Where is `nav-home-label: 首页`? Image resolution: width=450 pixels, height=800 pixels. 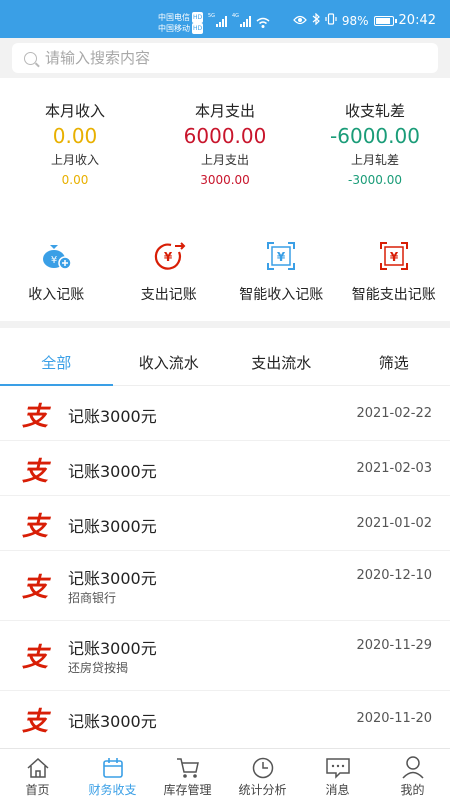 nav-home-label: 首页 is located at coordinates (37, 790).